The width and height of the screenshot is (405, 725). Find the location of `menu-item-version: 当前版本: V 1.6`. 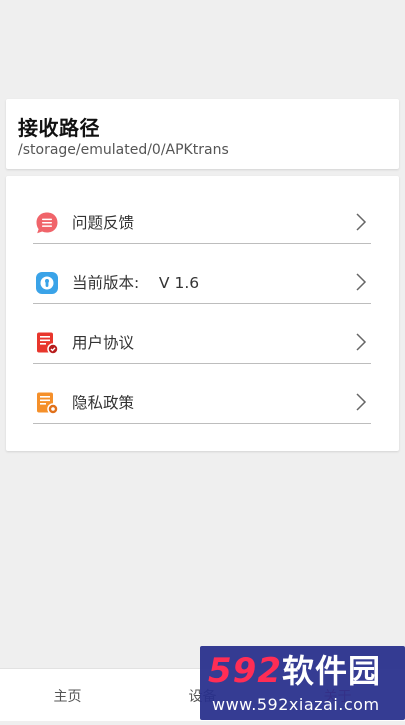

menu-item-version: 当前版本: V 1.6 is located at coordinates (202, 273).